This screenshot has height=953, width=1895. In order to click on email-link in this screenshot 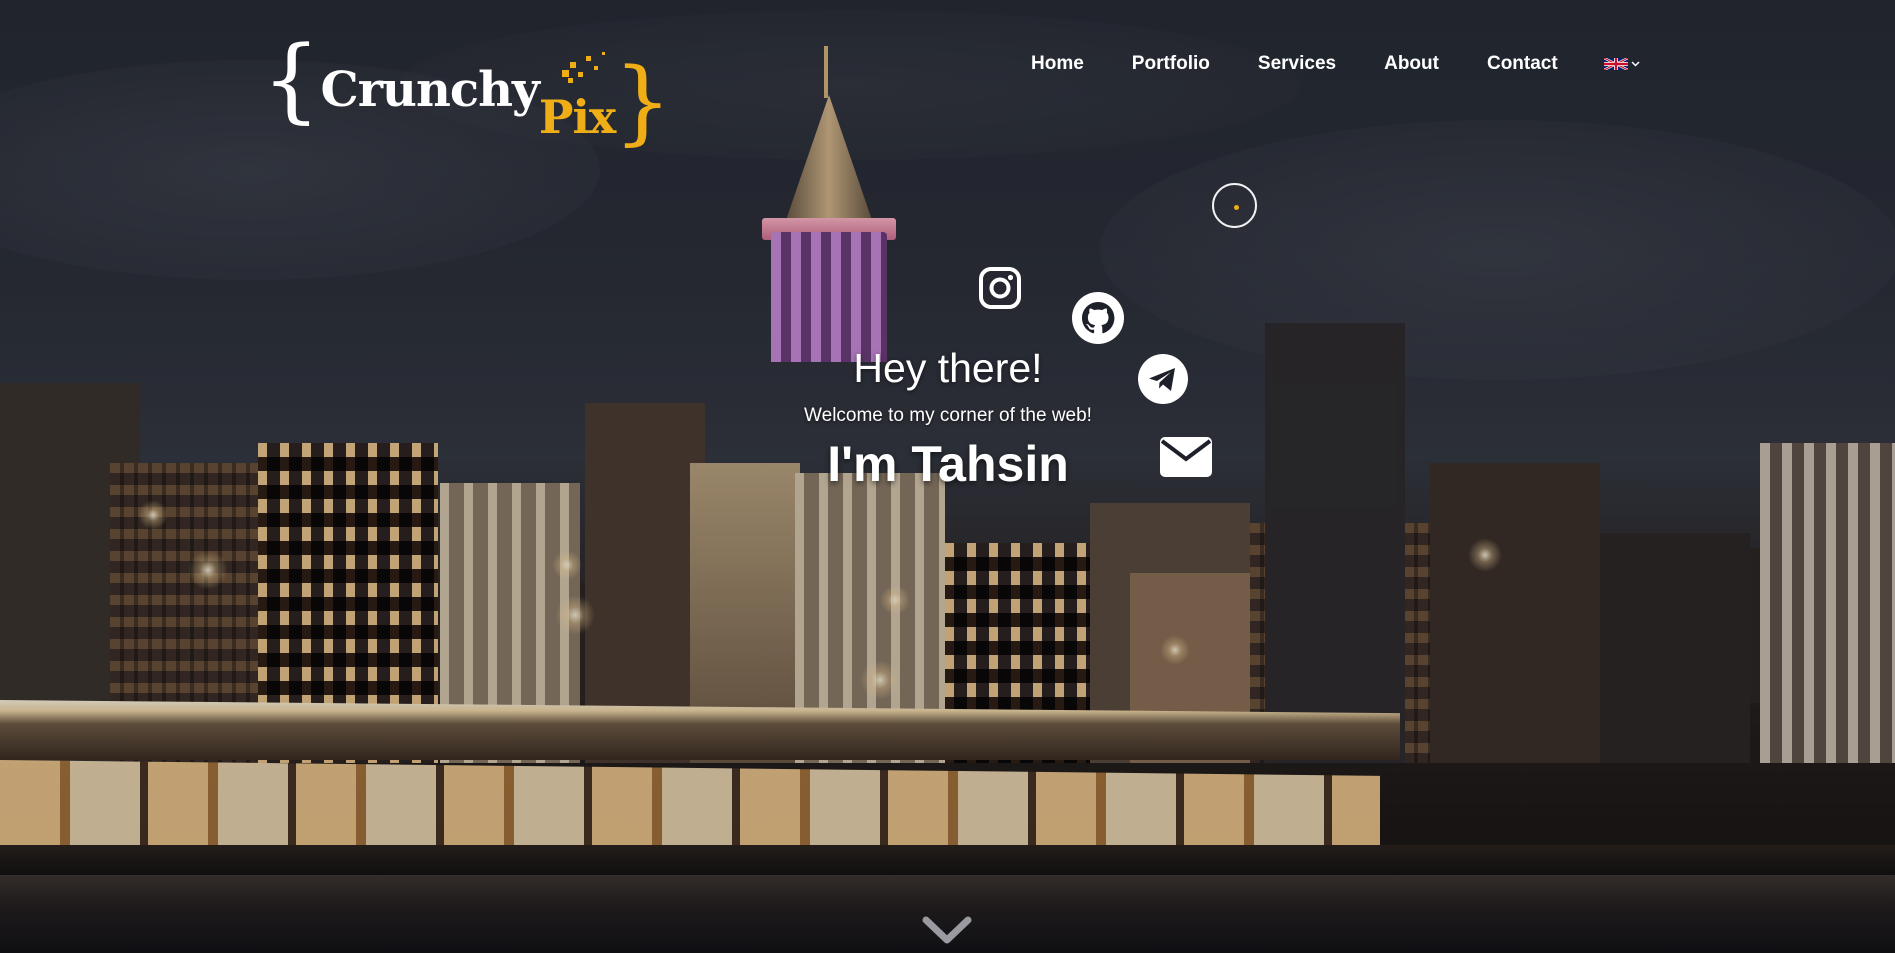, I will do `click(1186, 457)`.